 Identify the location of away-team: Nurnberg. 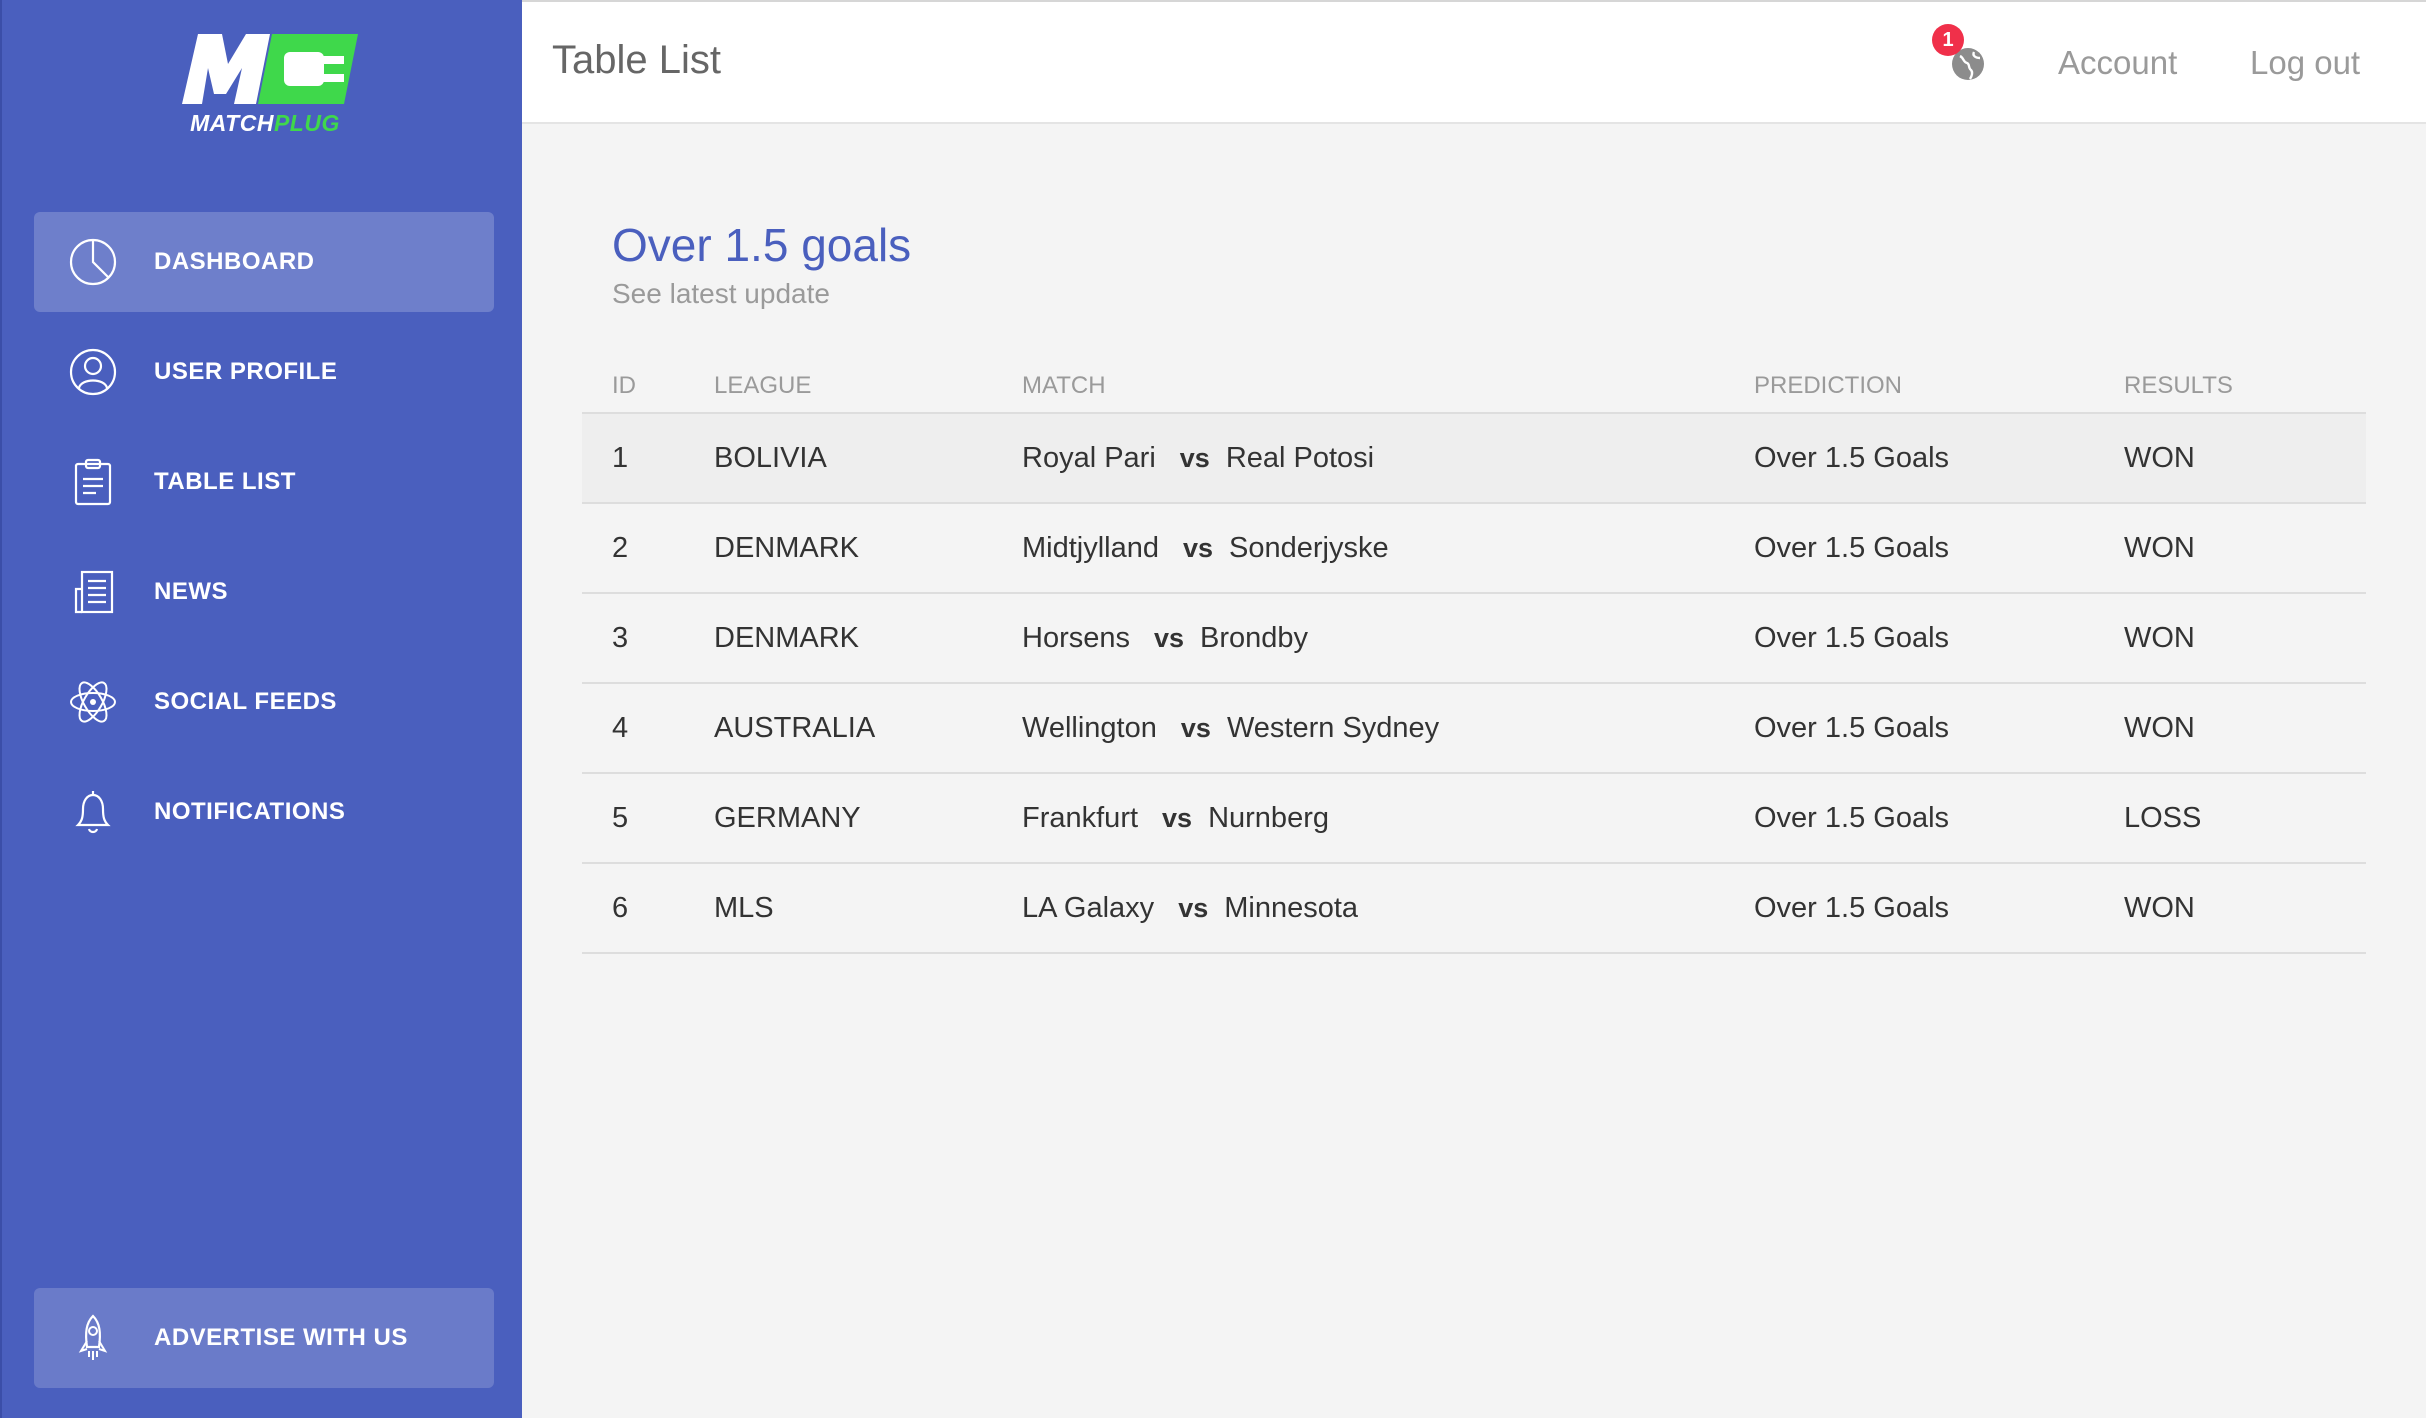
(1268, 817).